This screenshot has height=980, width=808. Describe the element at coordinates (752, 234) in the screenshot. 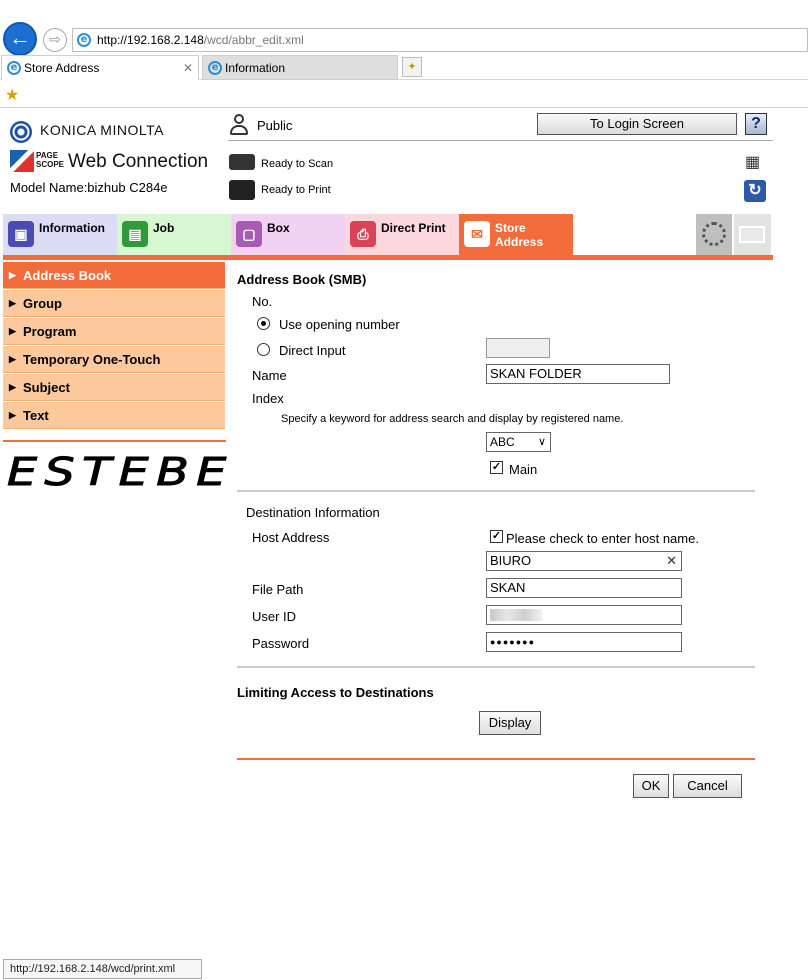

I see `card-icon` at that location.